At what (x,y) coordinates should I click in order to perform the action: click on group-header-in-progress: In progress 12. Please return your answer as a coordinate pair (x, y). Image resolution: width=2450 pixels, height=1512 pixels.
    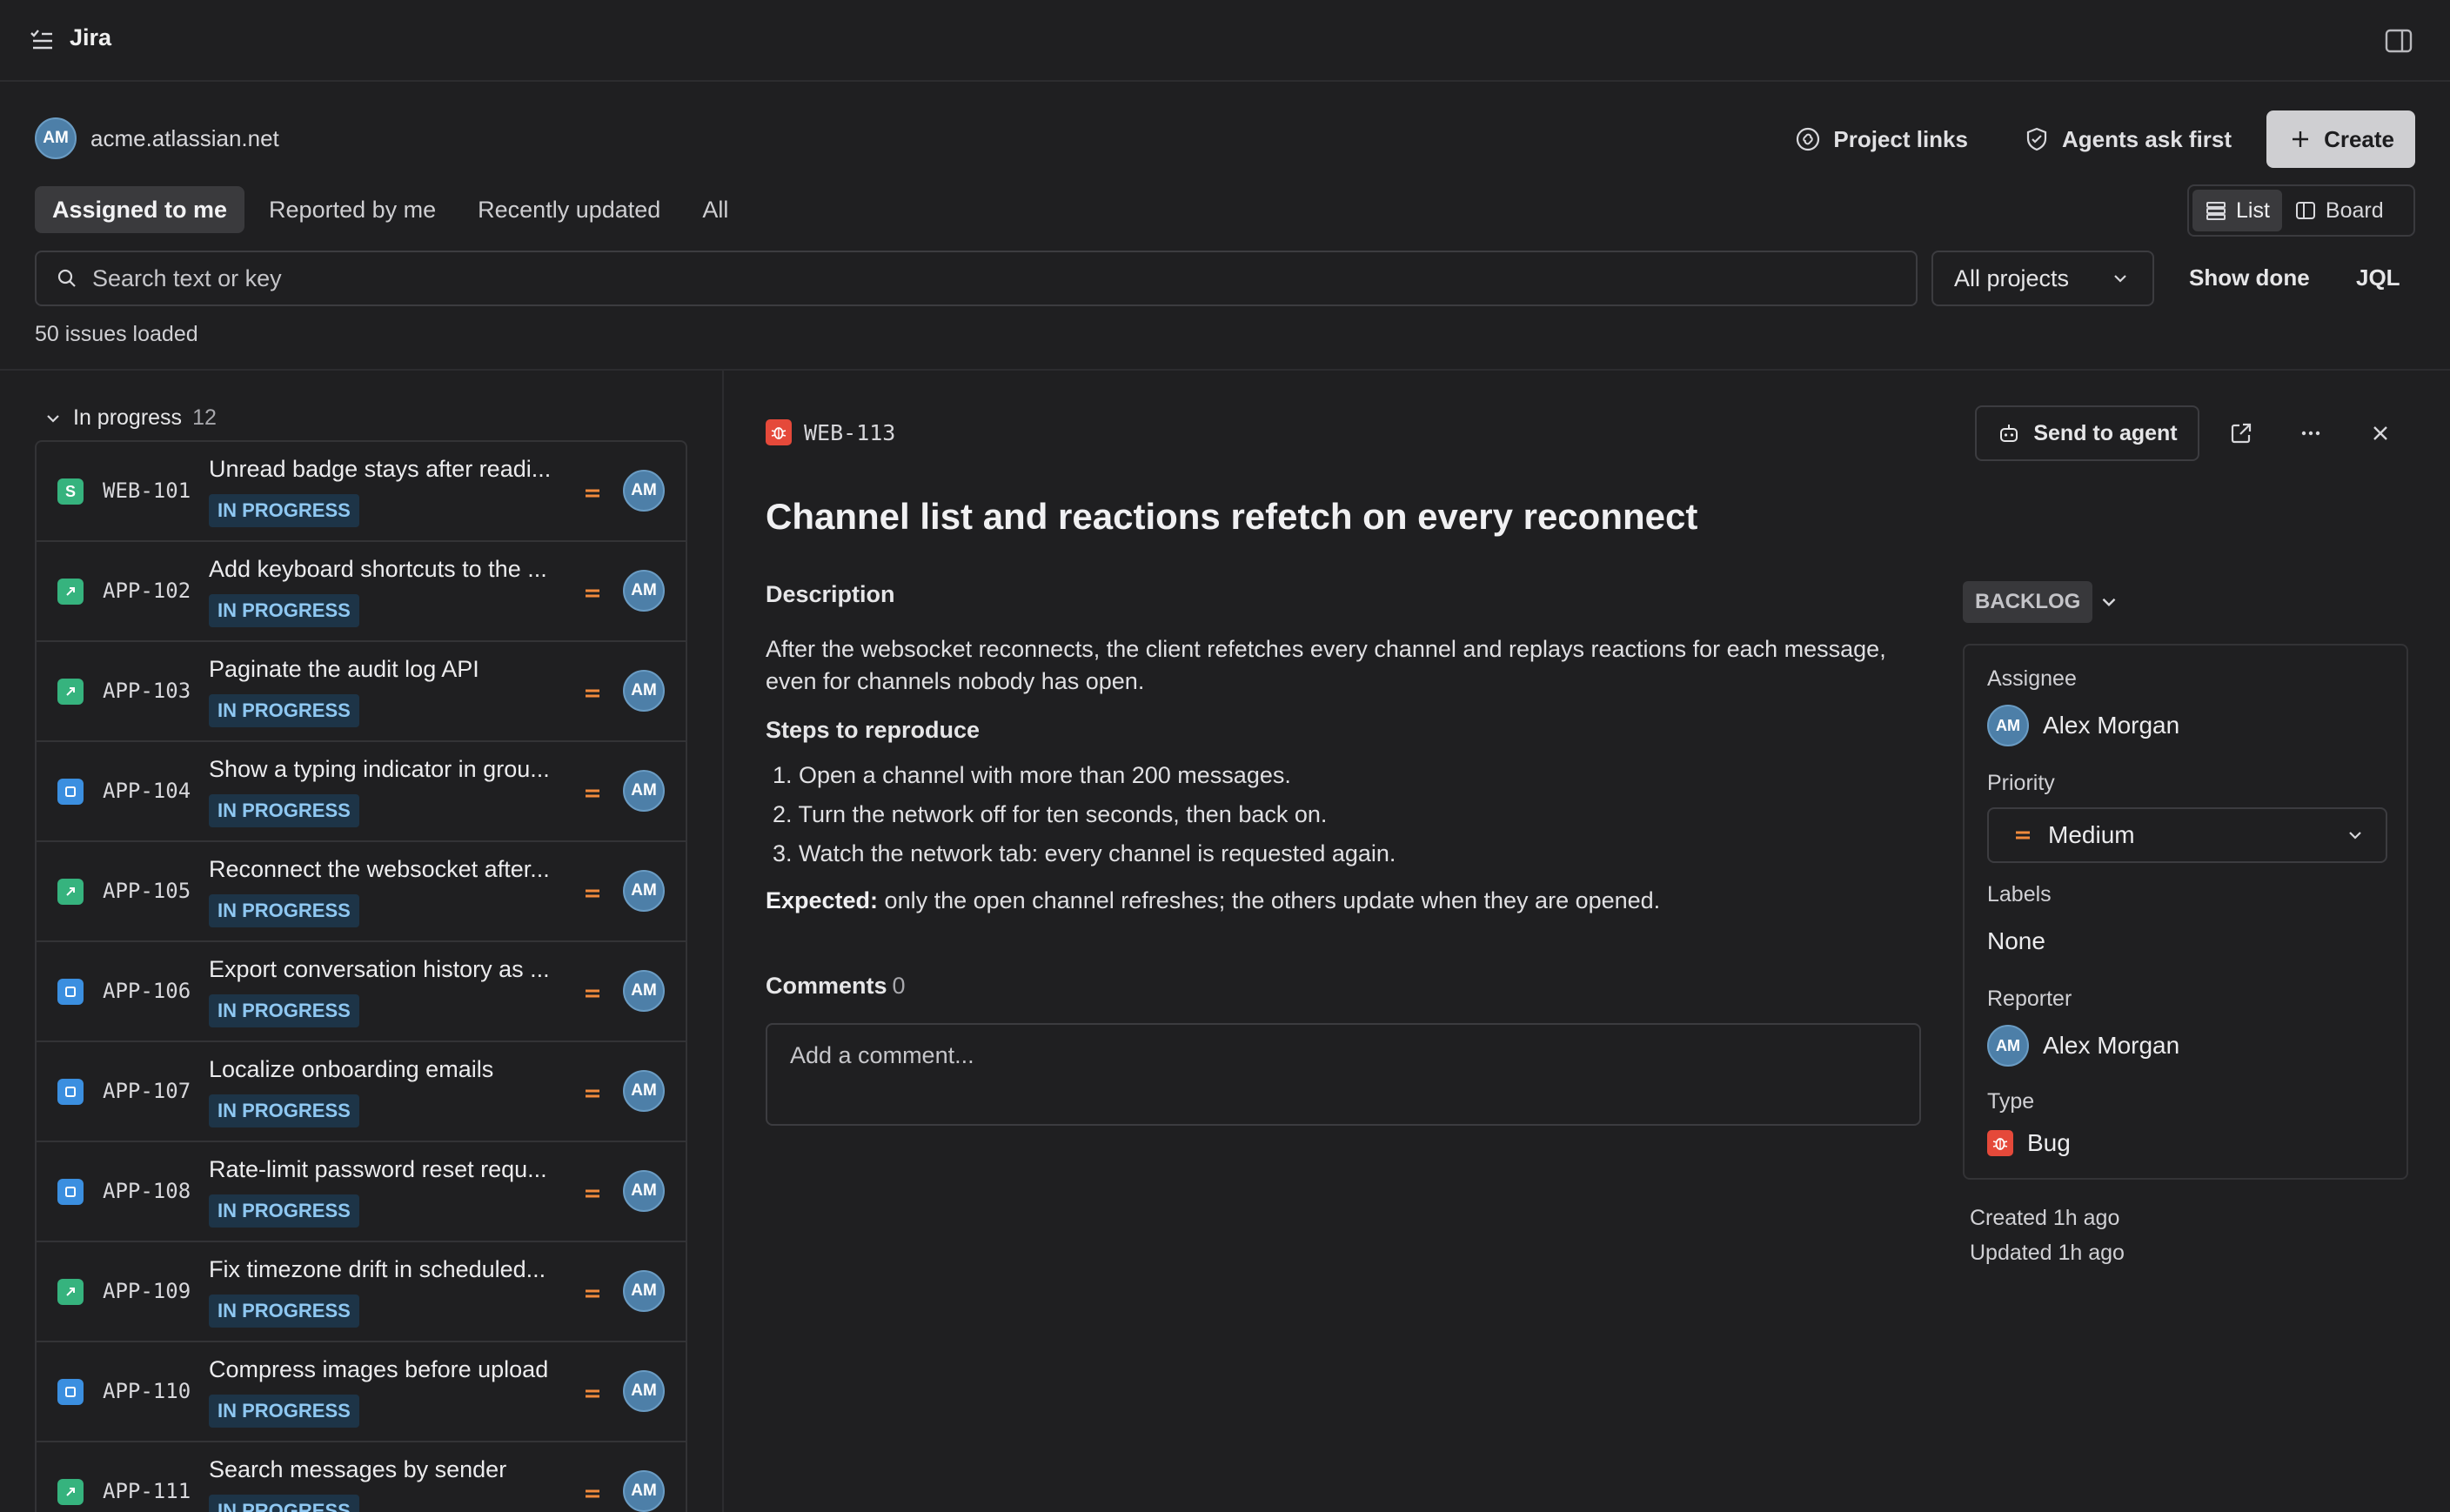
    Looking at the image, I should click on (130, 418).